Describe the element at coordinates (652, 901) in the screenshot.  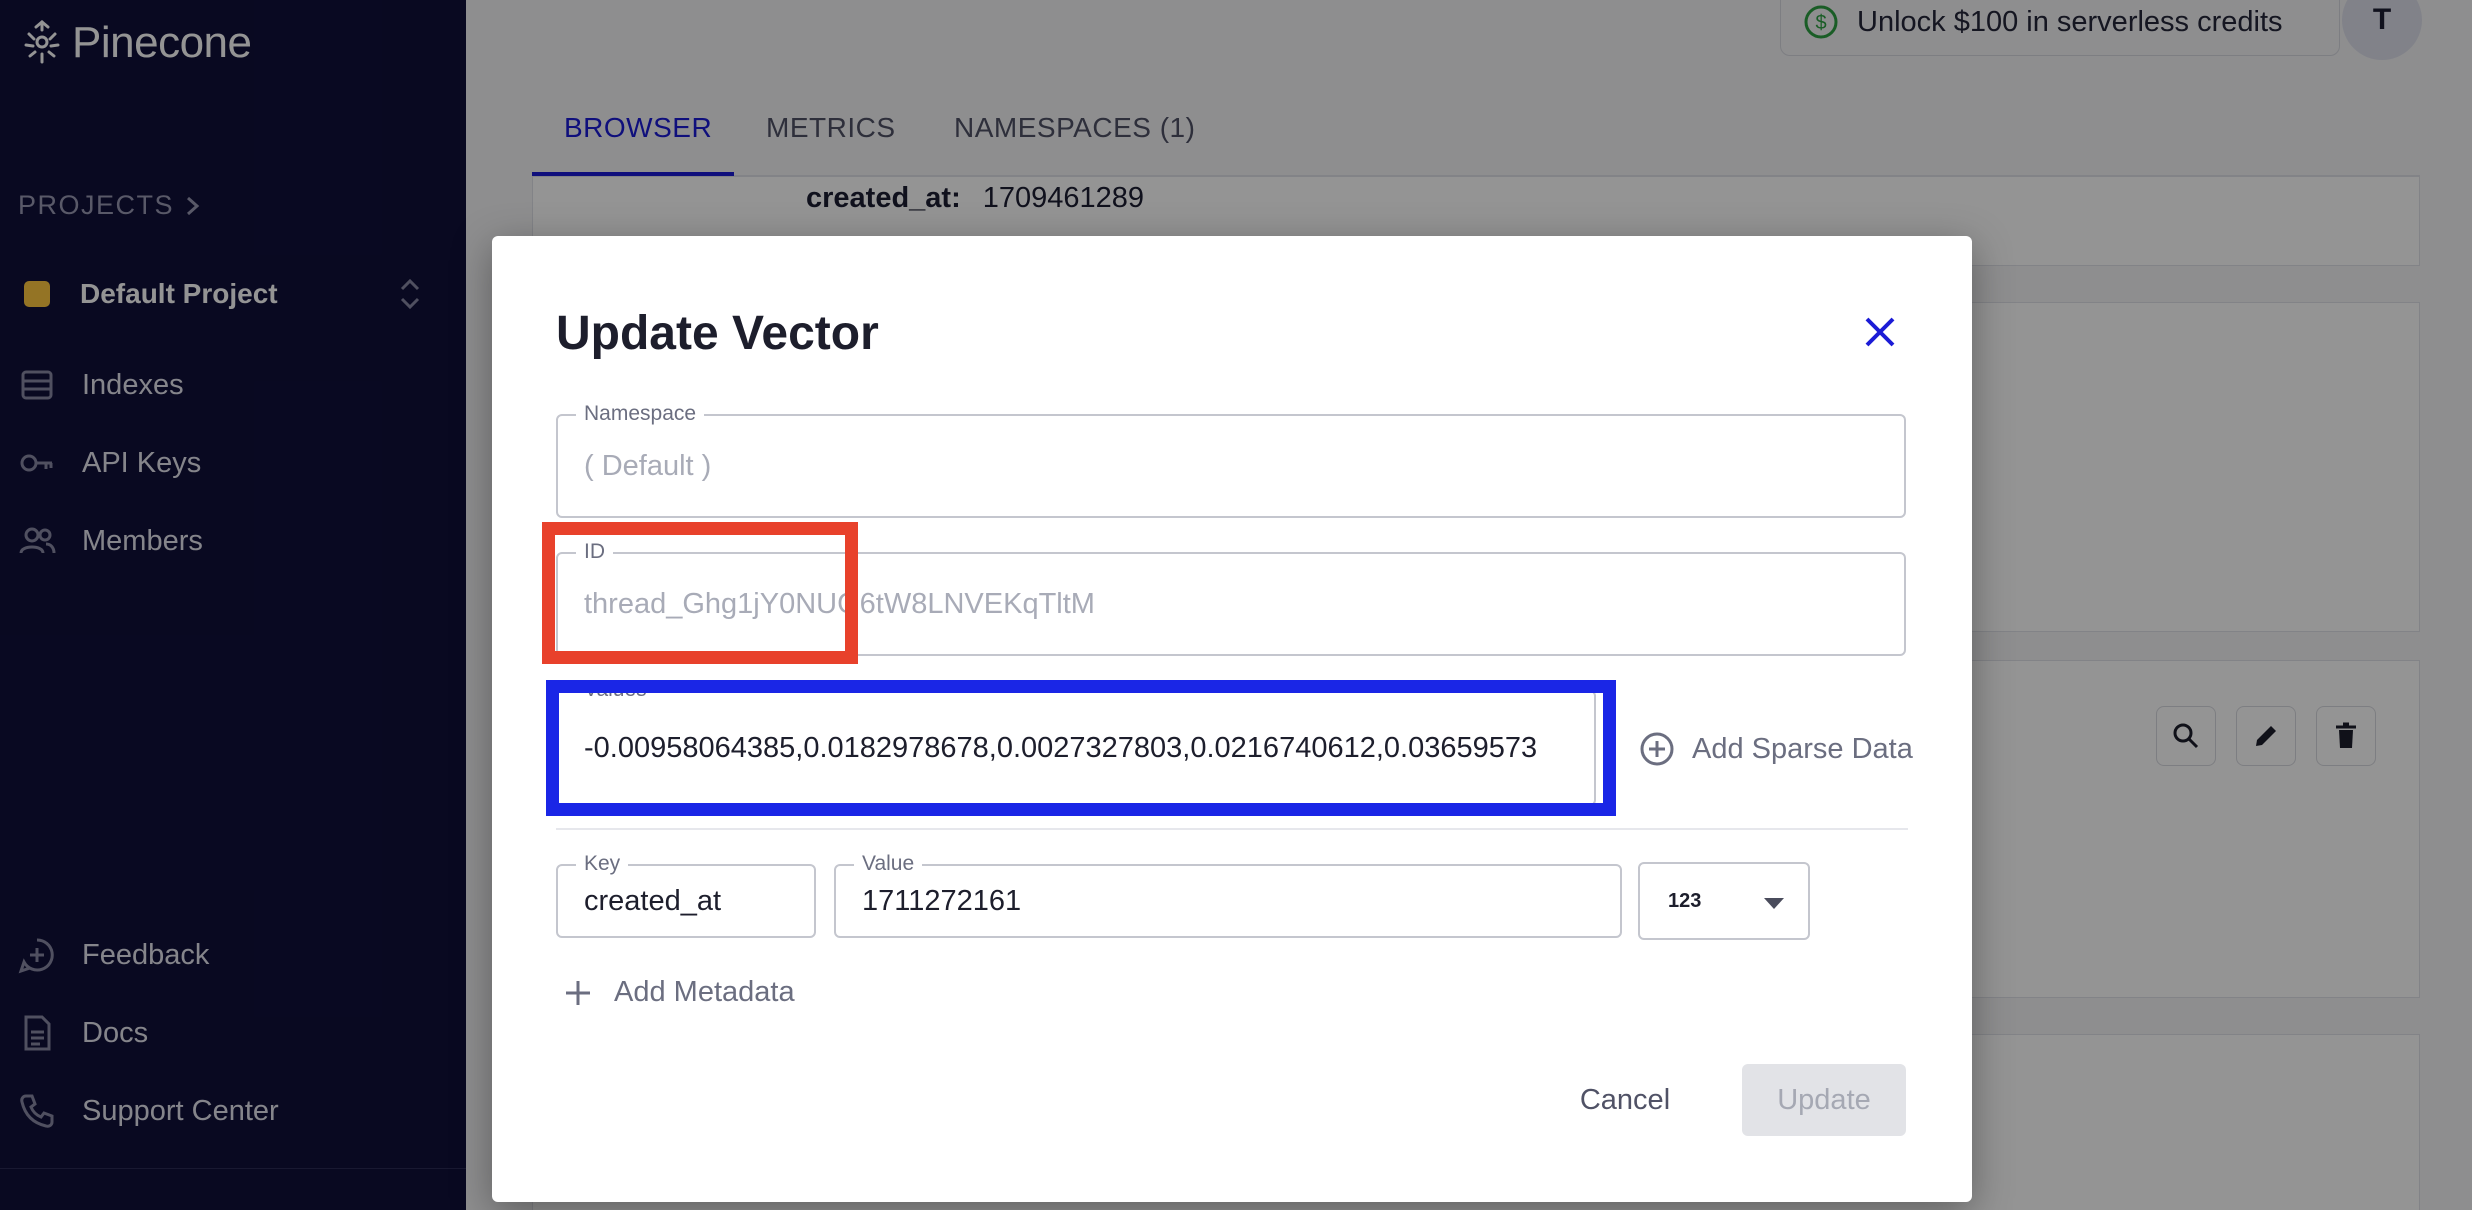
I see `metadata-key-input: created_at` at that location.